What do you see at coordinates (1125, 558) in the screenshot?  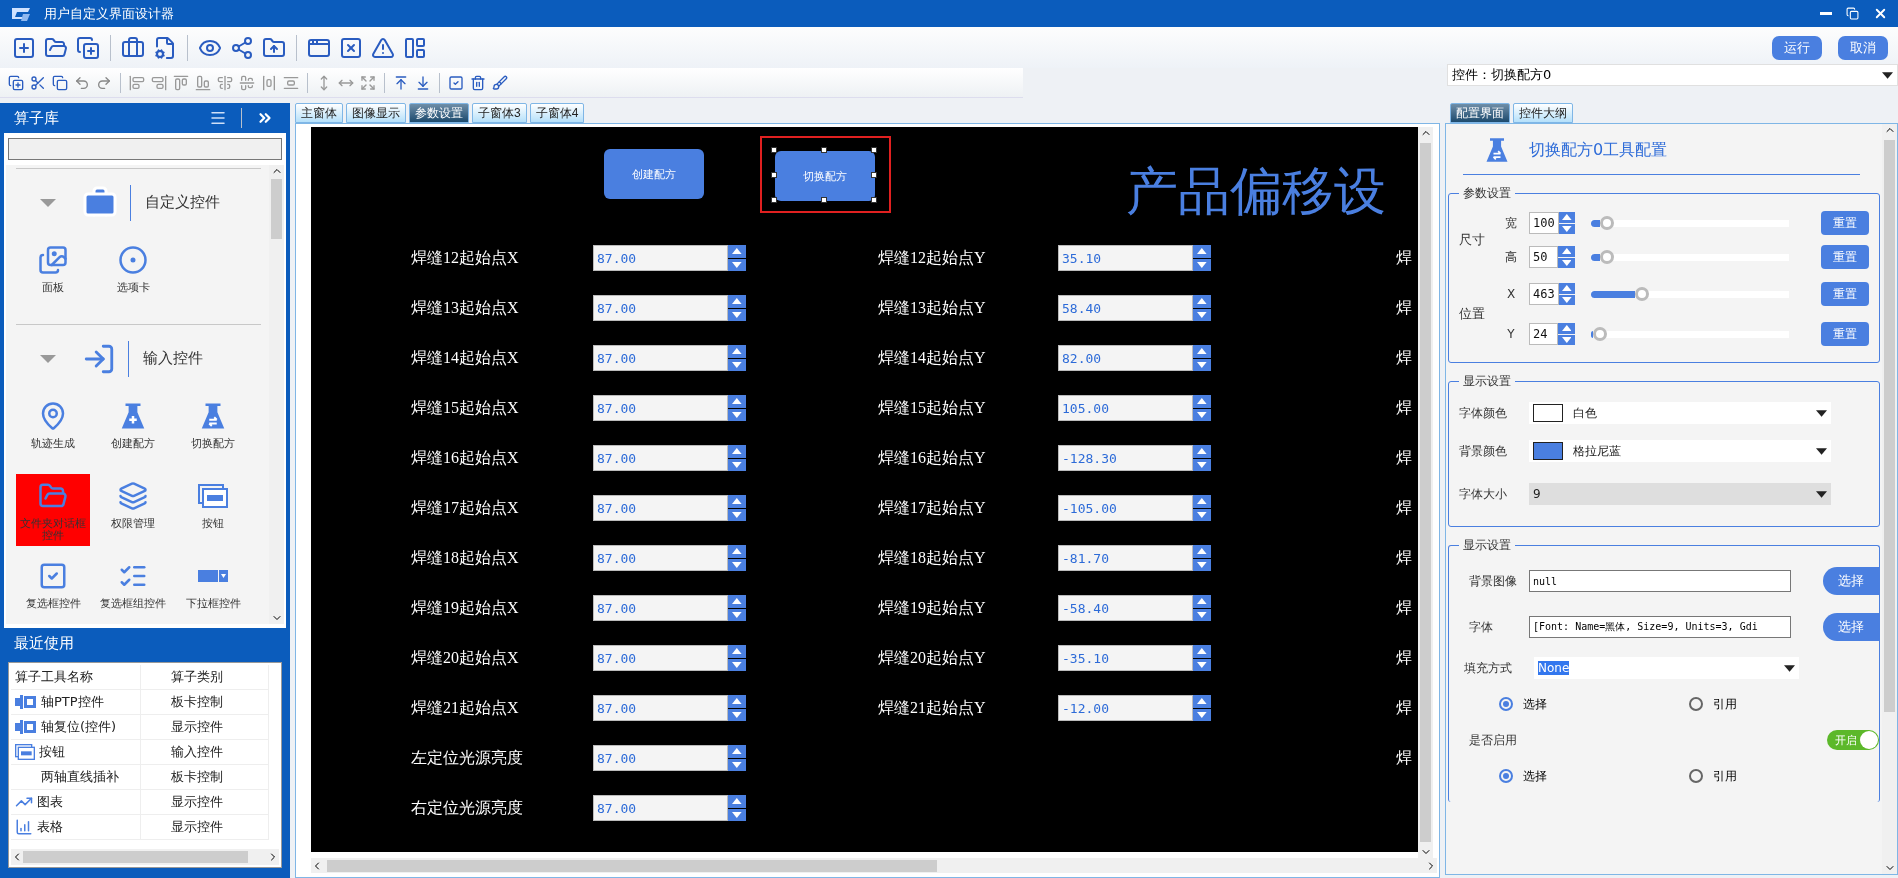 I see `number-field: -81.70` at bounding box center [1125, 558].